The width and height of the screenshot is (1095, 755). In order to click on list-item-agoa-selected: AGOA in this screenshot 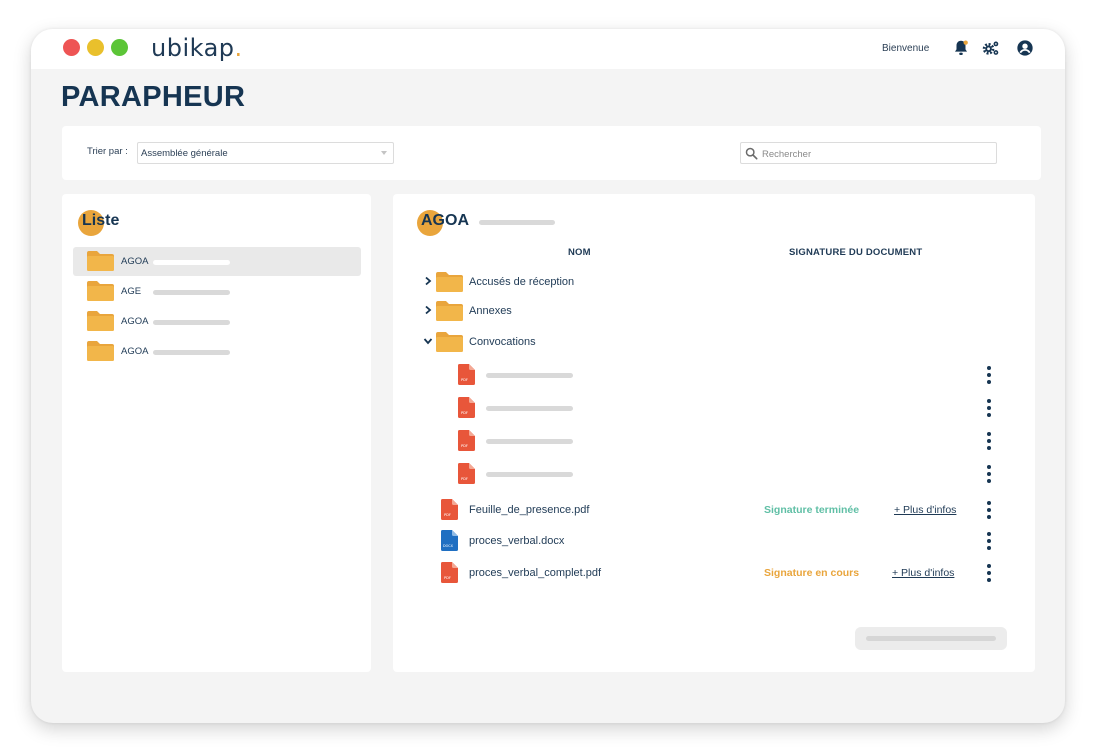, I will do `click(217, 261)`.